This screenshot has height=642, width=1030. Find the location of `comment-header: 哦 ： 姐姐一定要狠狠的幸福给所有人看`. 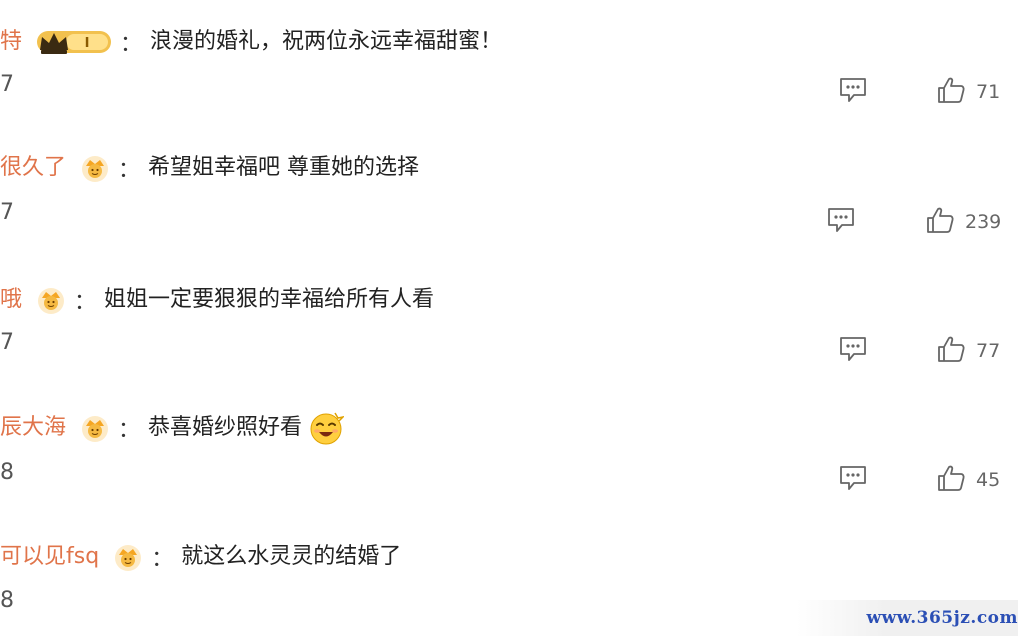

comment-header: 哦 ： 姐姐一定要狠狠的幸福给所有人看 is located at coordinates (217, 300).